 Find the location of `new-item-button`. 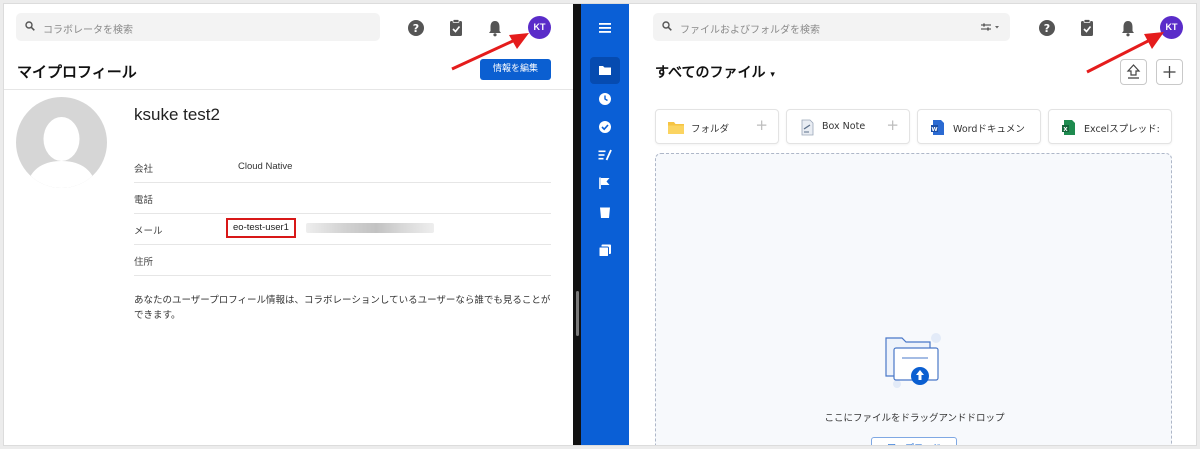

new-item-button is located at coordinates (1169, 72).